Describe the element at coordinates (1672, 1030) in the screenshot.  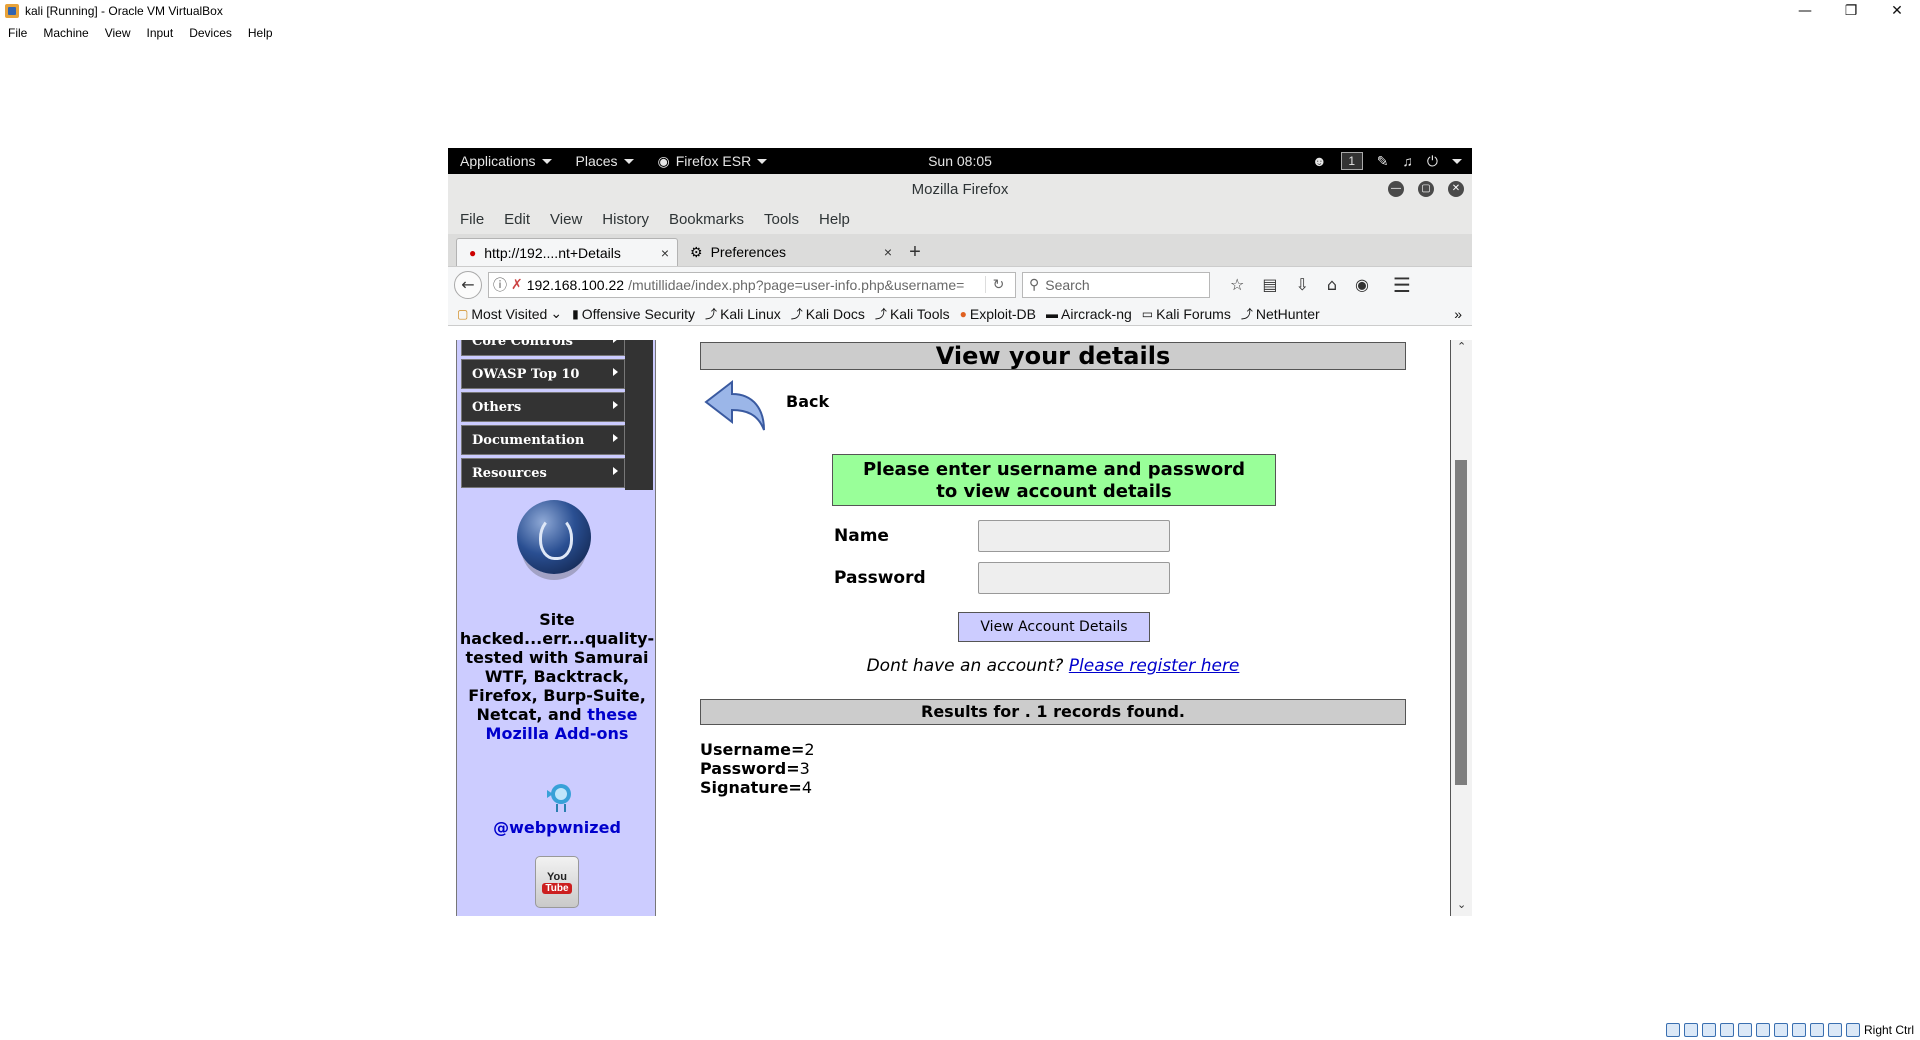
I see `hard-disk-icon` at that location.